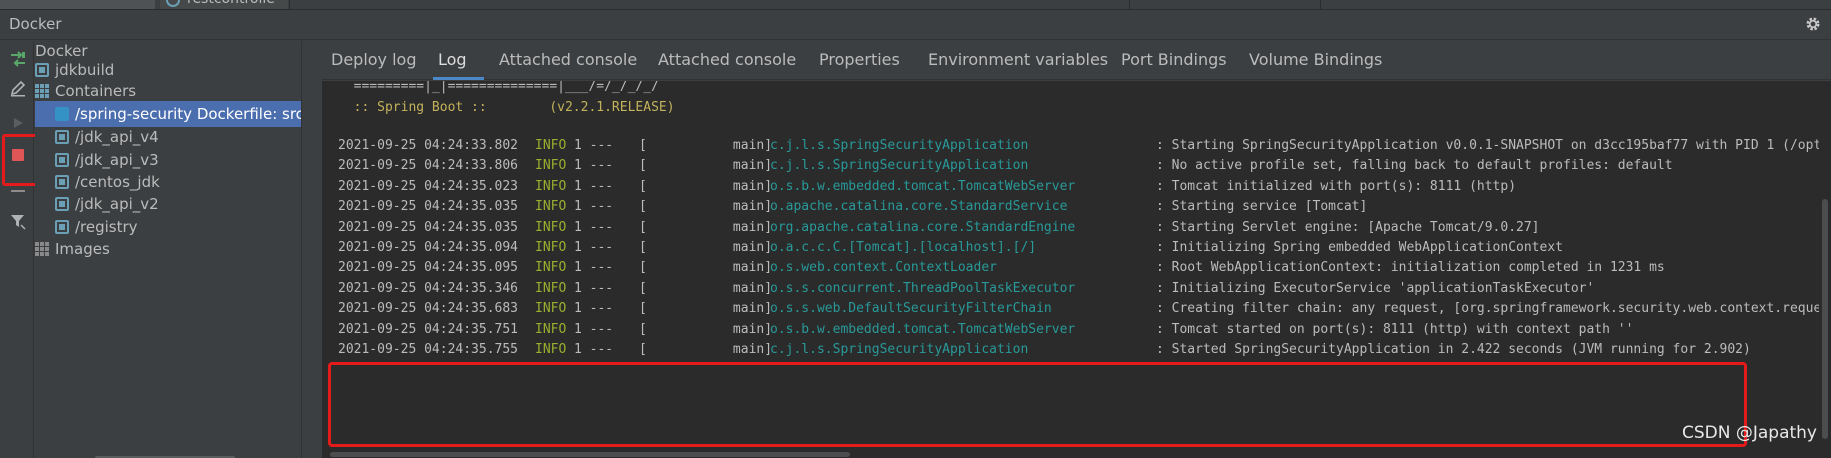 Image resolution: width=1831 pixels, height=458 pixels. I want to click on gear-icon, so click(1813, 24).